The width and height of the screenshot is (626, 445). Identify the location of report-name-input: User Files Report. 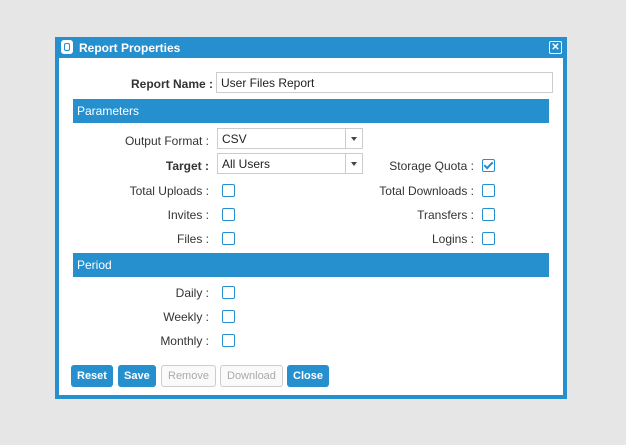
(384, 82).